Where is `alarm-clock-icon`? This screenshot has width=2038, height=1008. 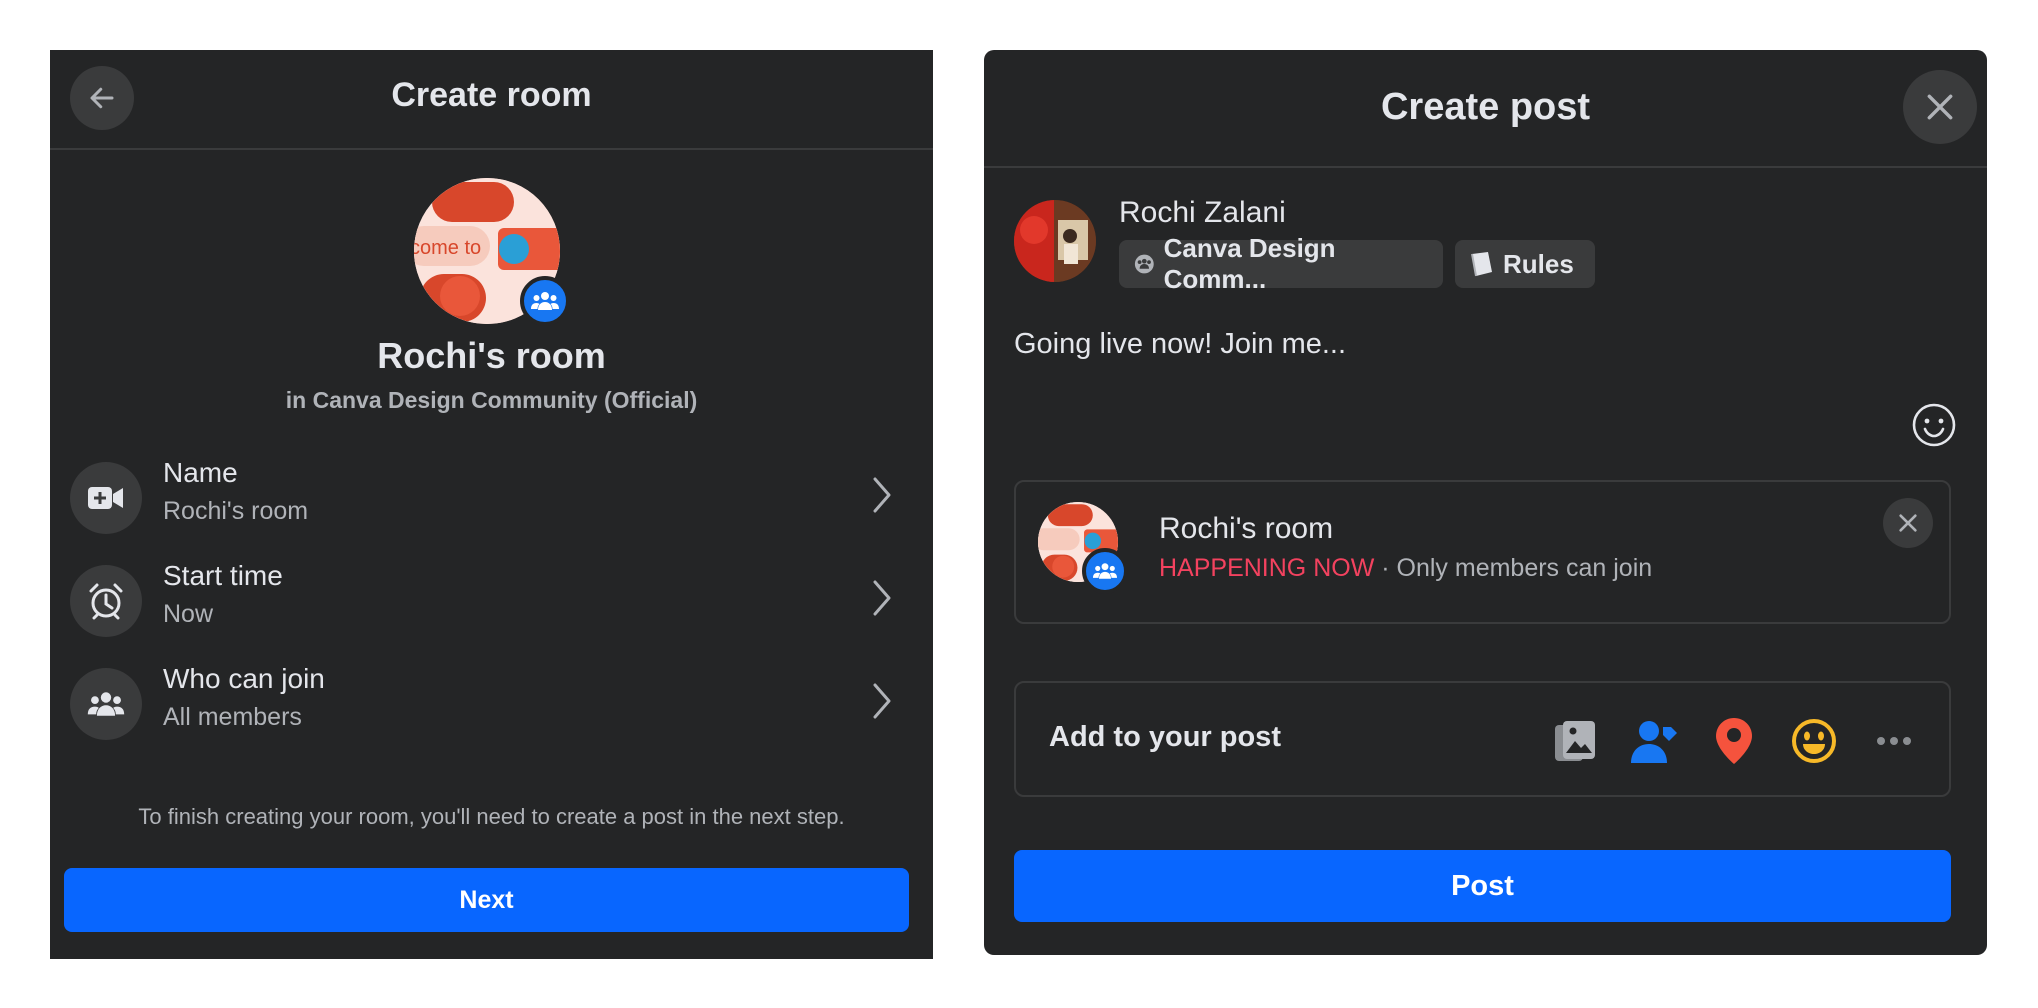 alarm-clock-icon is located at coordinates (106, 601).